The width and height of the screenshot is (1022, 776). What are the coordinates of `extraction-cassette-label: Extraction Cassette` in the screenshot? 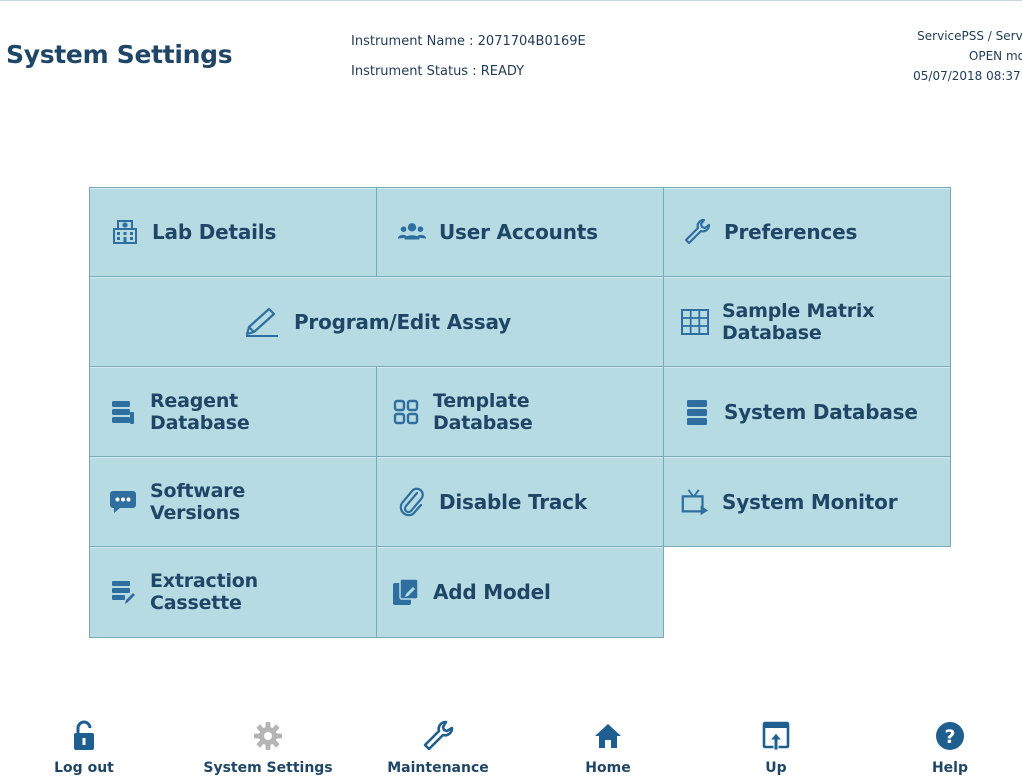 It's located at (204, 592).